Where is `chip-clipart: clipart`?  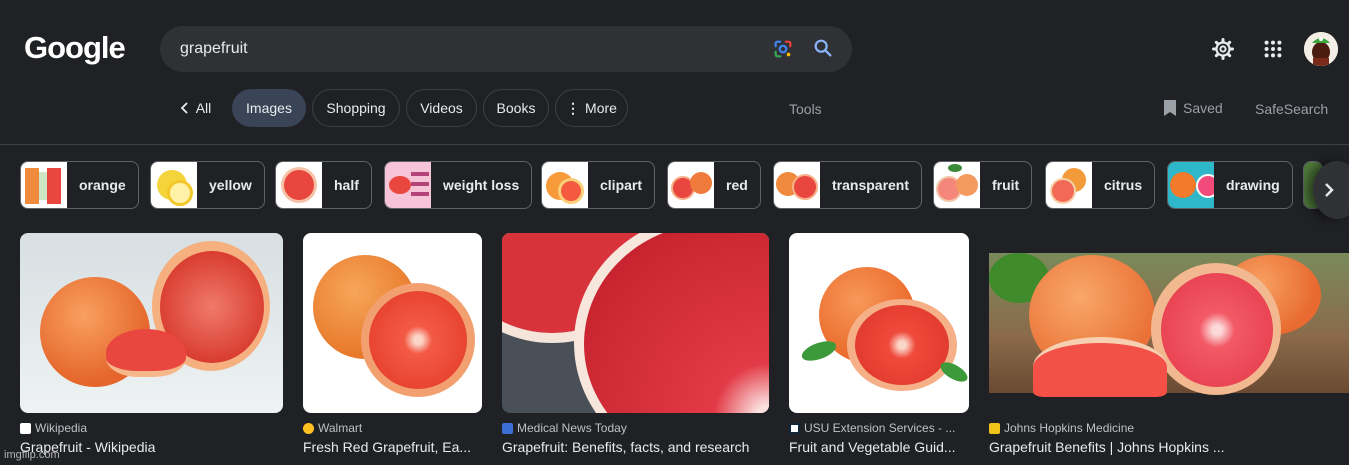 chip-clipart: clipart is located at coordinates (598, 185).